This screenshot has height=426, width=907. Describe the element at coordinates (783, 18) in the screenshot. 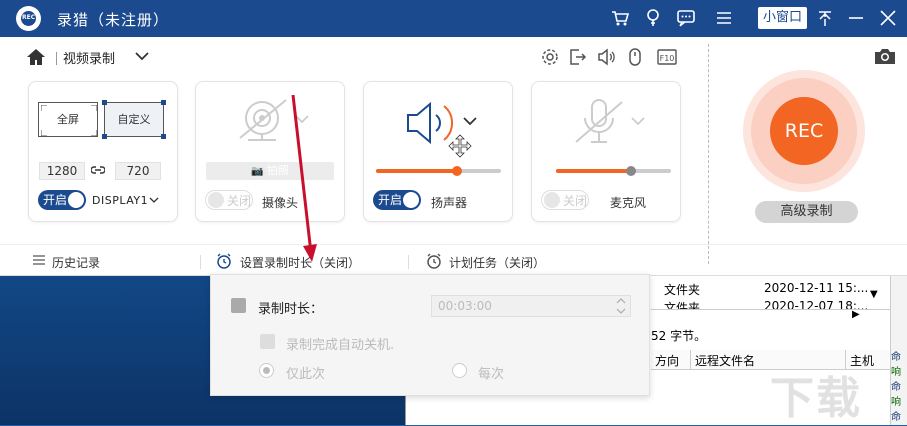

I see `mini-window-button: 小窗口` at that location.